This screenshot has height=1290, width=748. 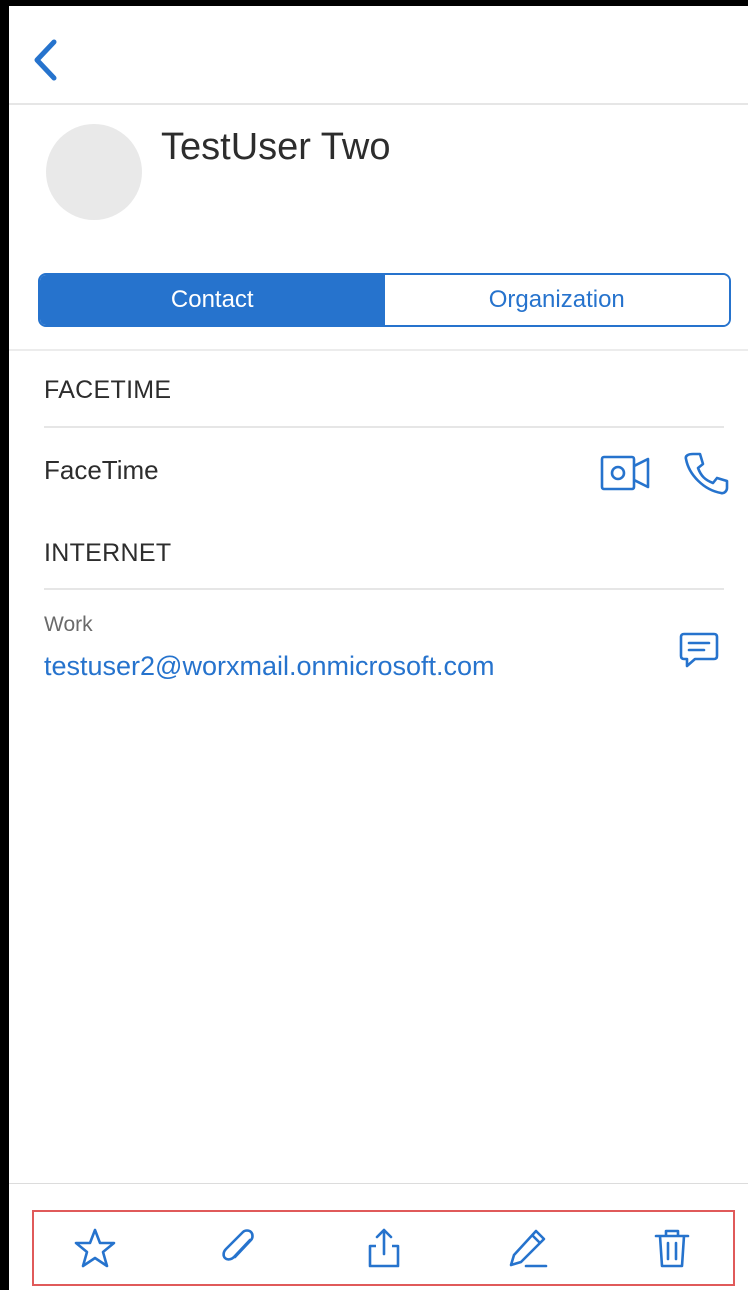 What do you see at coordinates (4, 645) in the screenshot?
I see `device-frame-left` at bounding box center [4, 645].